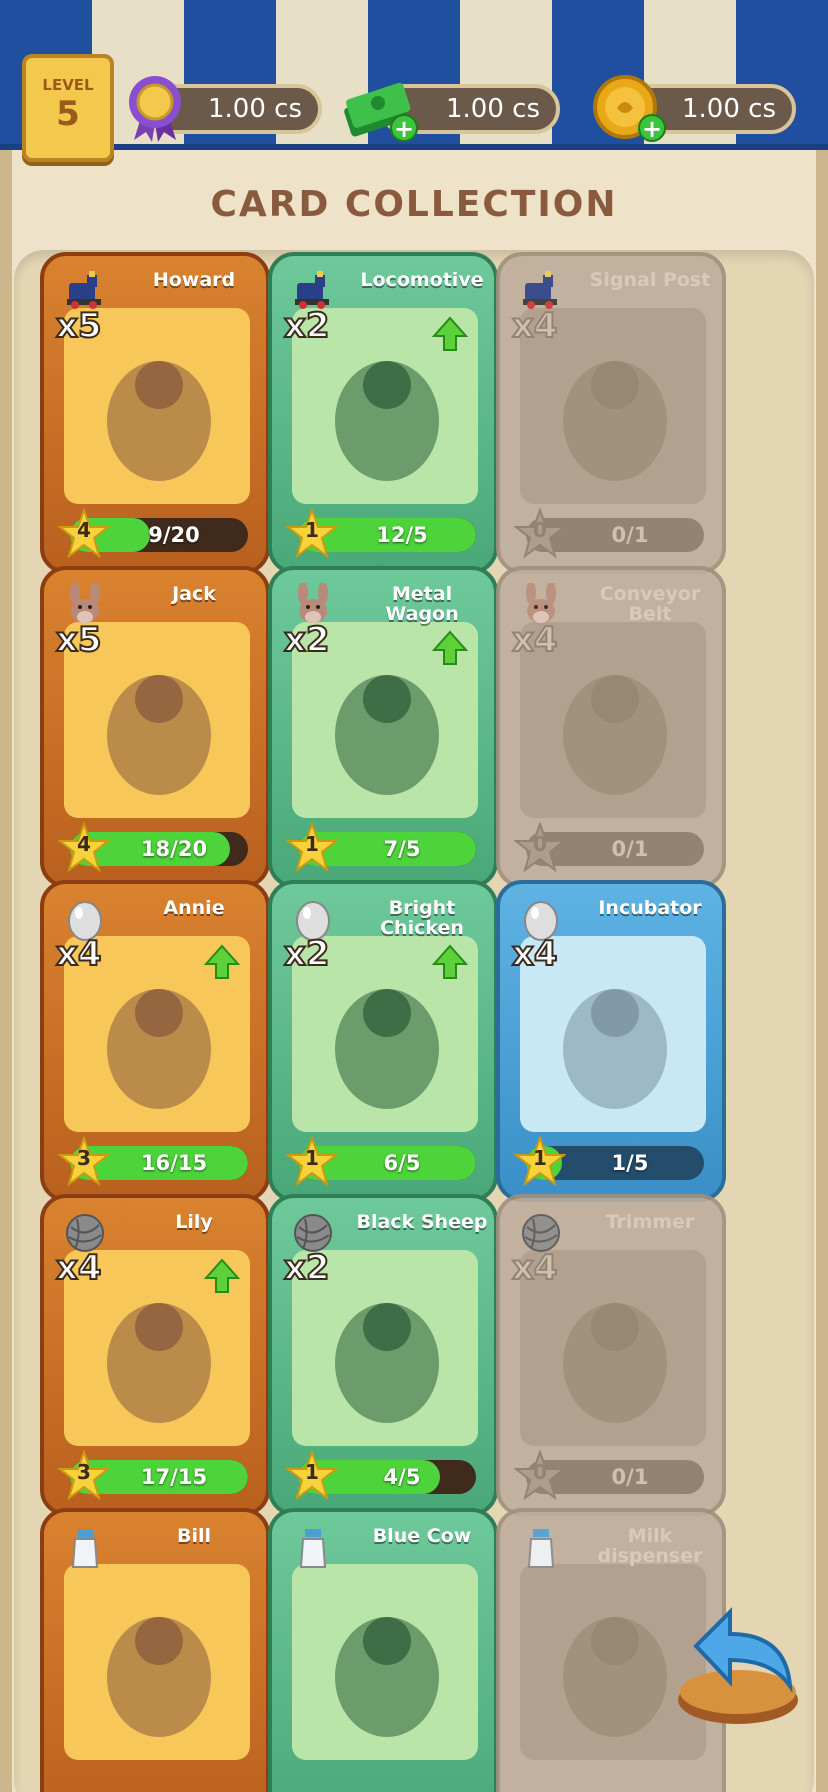  I want to click on card-bright-chicken: Bright Chicken x2 6/5 1, so click(383, 1041).